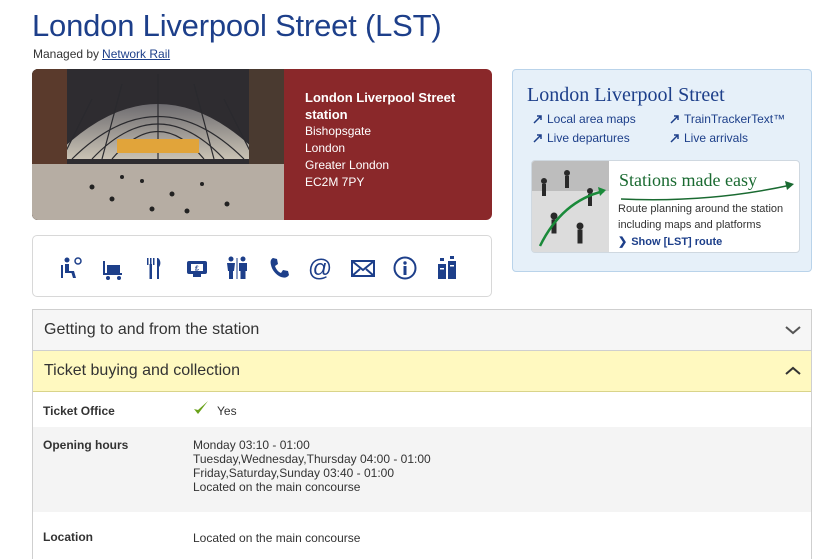 The width and height of the screenshot is (830, 559). Describe the element at coordinates (422, 535) in the screenshot. I see `location-row: Location Located on the main concourse` at that location.